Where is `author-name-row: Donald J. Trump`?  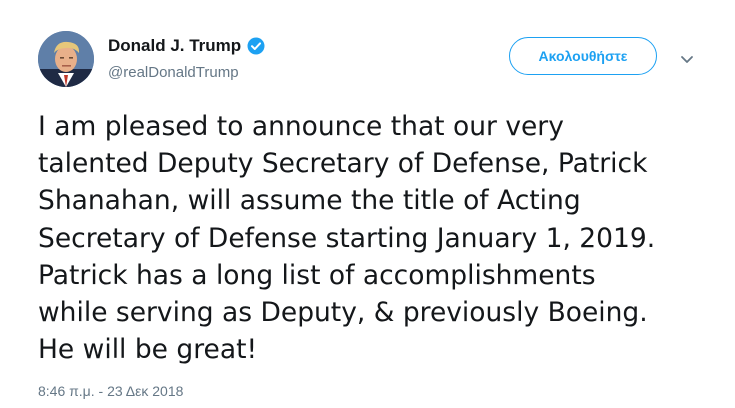
author-name-row: Donald J. Trump is located at coordinates (186, 46).